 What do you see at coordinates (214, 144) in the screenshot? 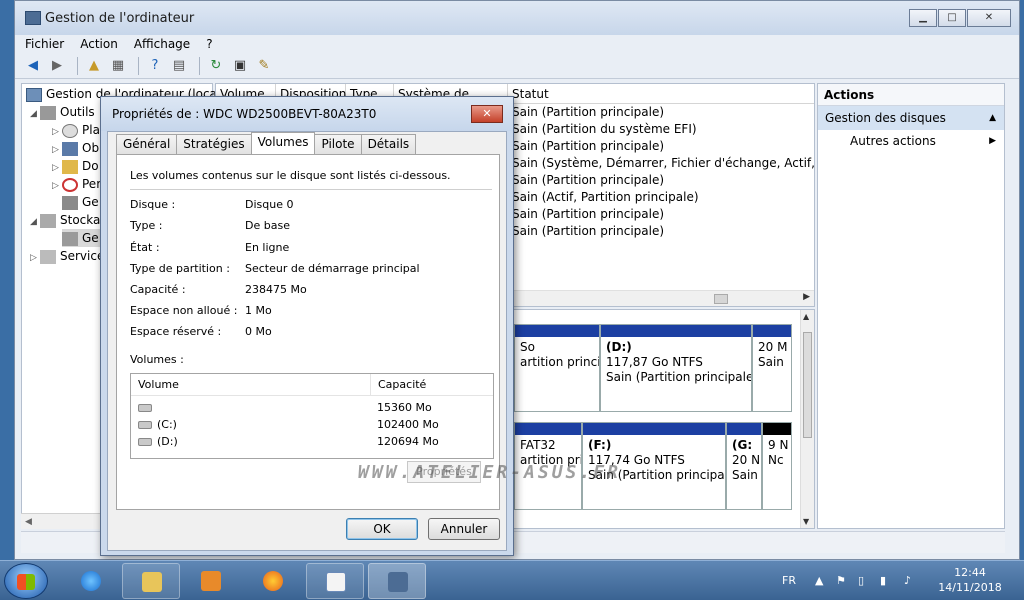
I see `tab-strategies: Stratégies` at bounding box center [214, 144].